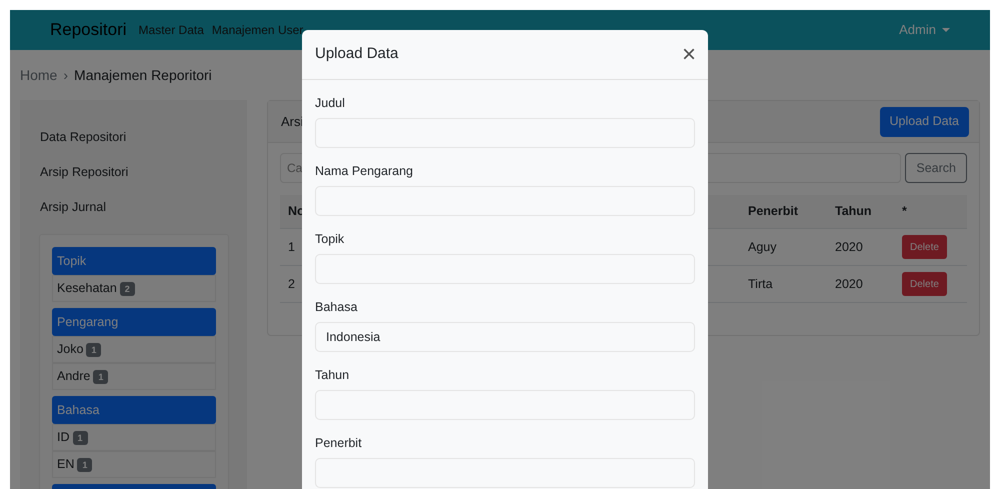 This screenshot has height=489, width=994. I want to click on filter-label: EN, so click(65, 465).